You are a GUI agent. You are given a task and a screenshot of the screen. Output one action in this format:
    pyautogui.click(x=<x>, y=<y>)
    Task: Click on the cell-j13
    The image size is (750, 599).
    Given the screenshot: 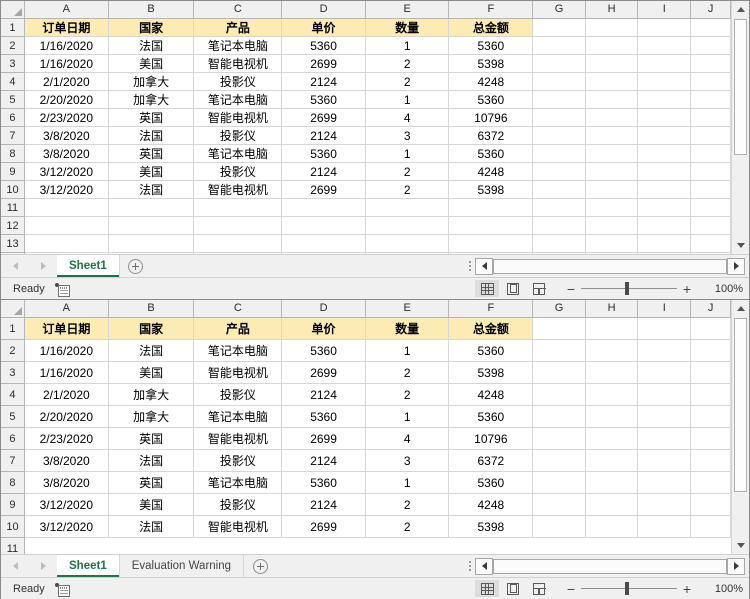 What is the action you would take?
    pyautogui.click(x=710, y=243)
    